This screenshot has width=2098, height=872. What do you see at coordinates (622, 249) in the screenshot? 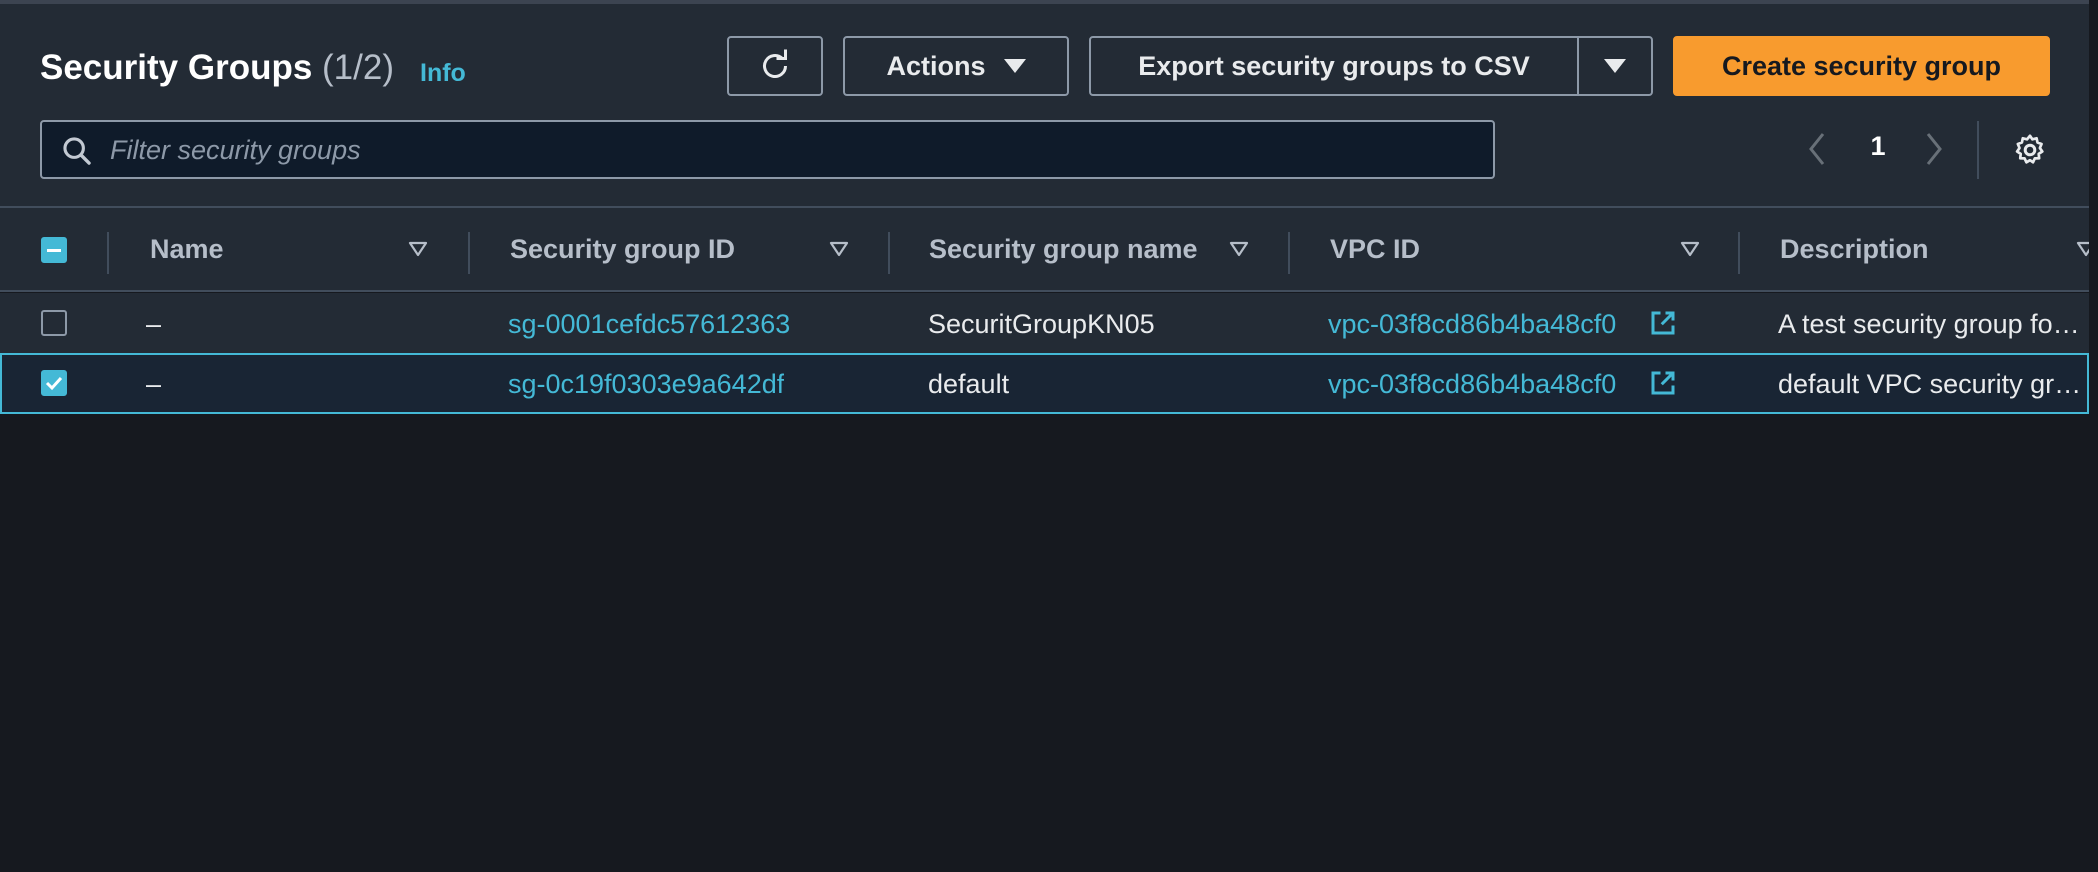
I see `column-header-security-group-id: Security group ID` at bounding box center [622, 249].